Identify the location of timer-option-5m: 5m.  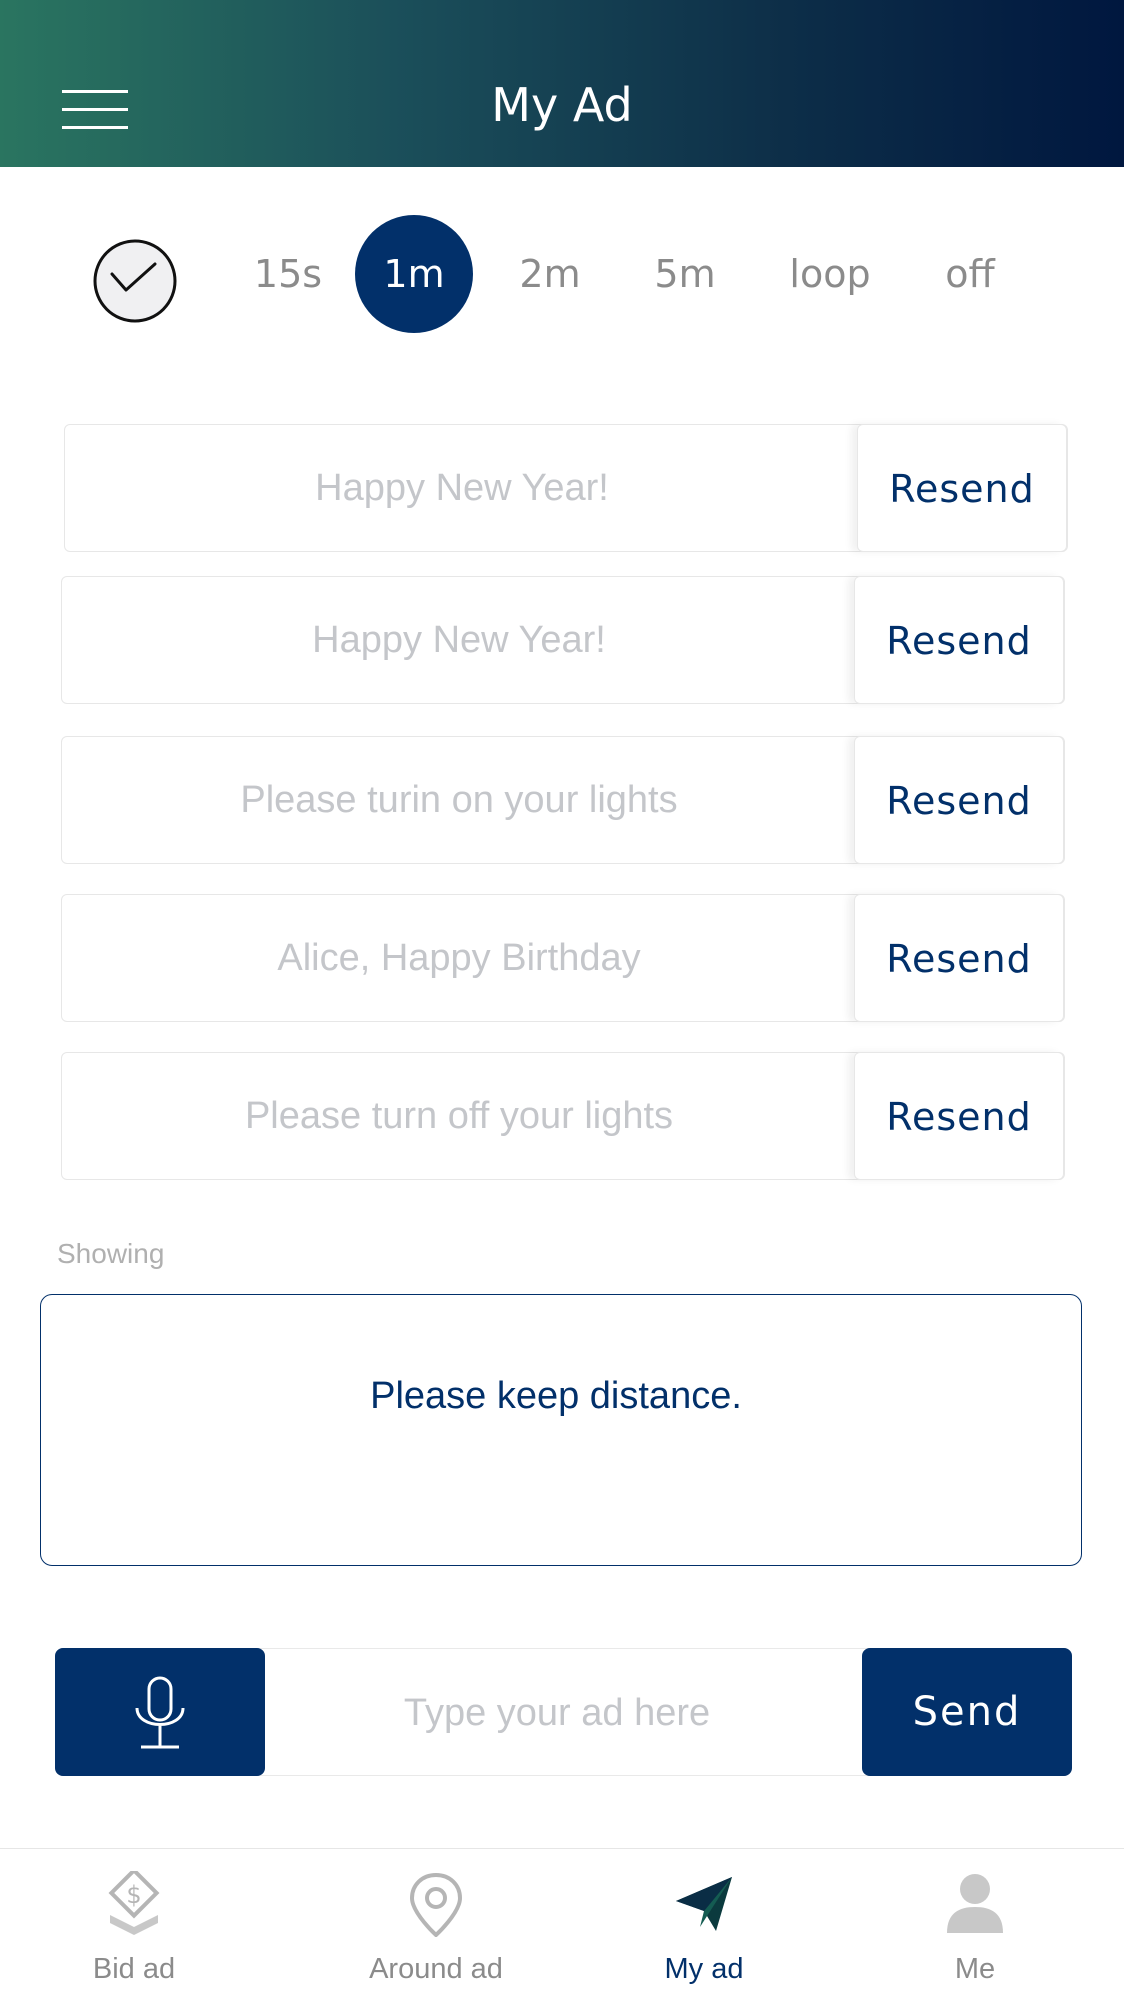
(685, 274).